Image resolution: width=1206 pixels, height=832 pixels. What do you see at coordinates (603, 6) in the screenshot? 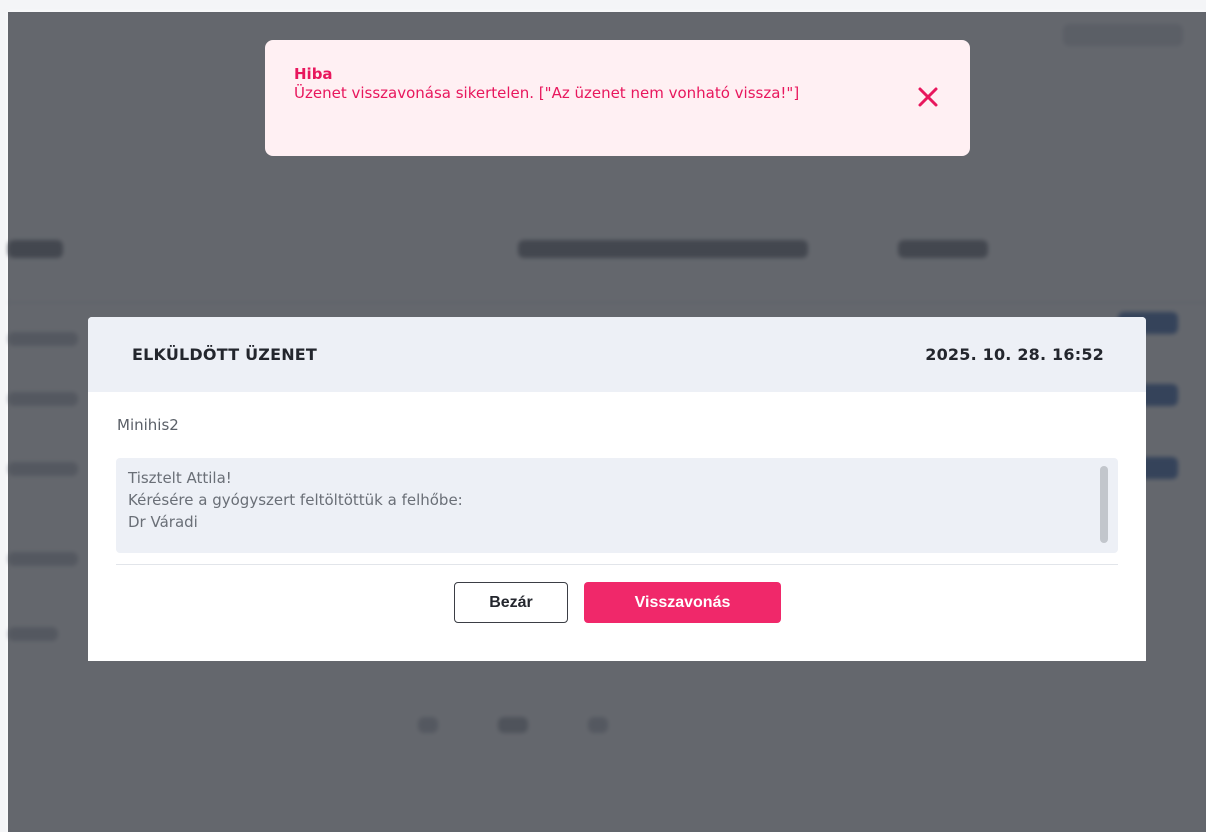
I see `top-strip` at bounding box center [603, 6].